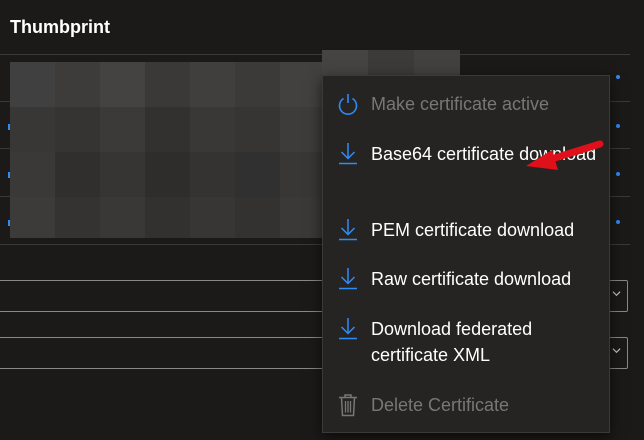 The image size is (644, 440). I want to click on power-icon, so click(348, 104).